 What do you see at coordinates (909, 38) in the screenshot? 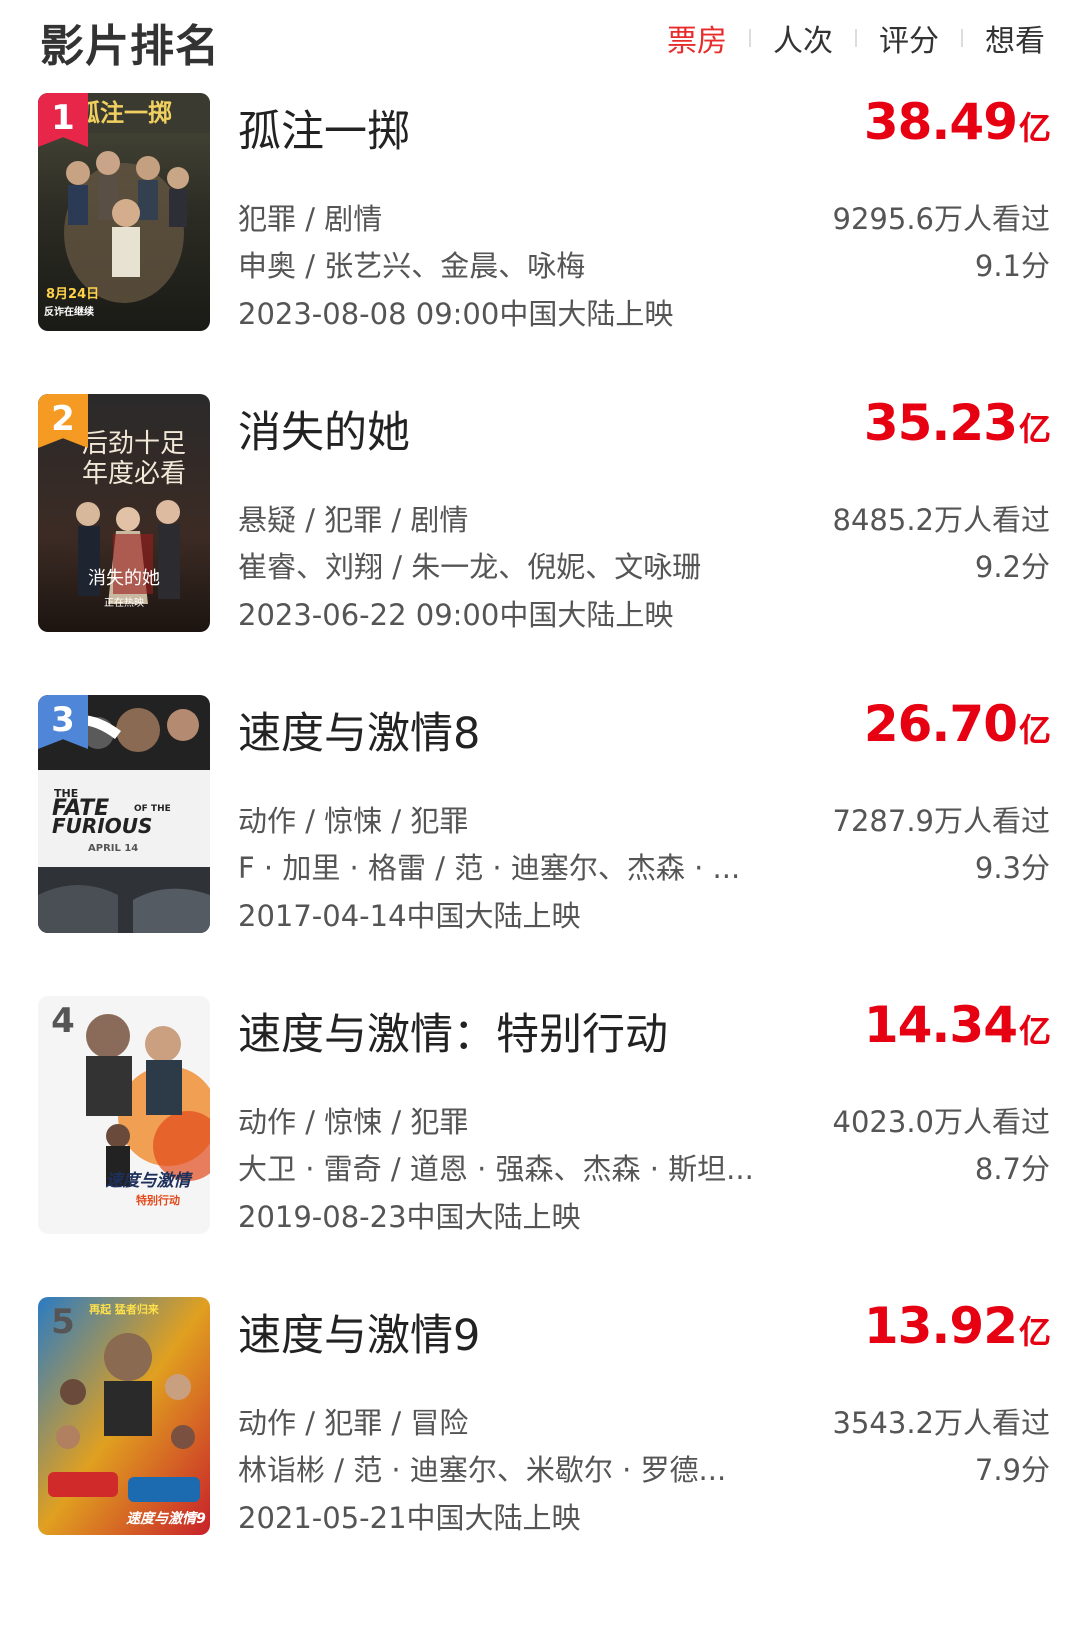
I see `tab-score: 评分` at bounding box center [909, 38].